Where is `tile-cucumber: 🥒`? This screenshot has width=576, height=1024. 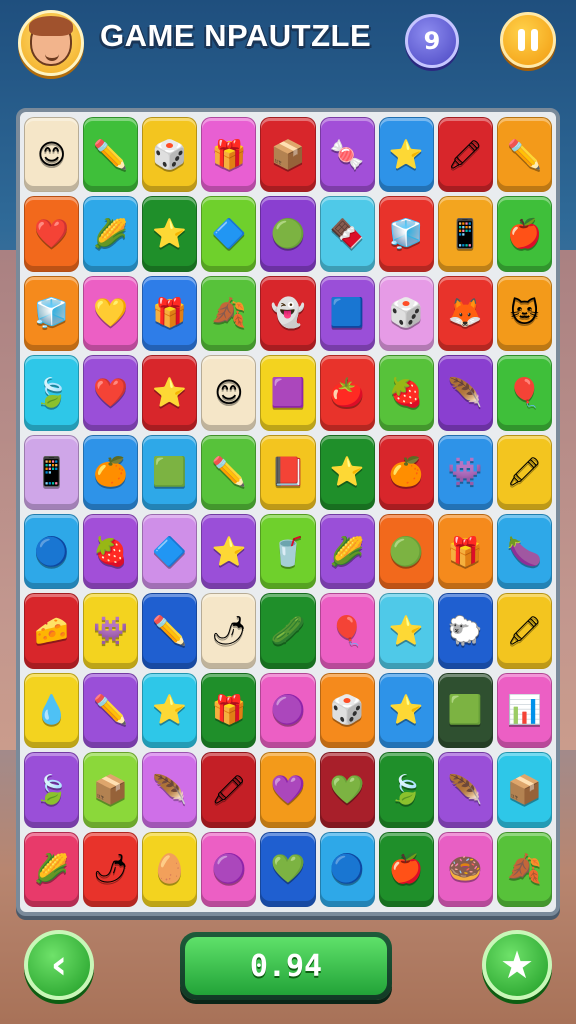
tile-cucumber: 🥒 is located at coordinates (288, 631).